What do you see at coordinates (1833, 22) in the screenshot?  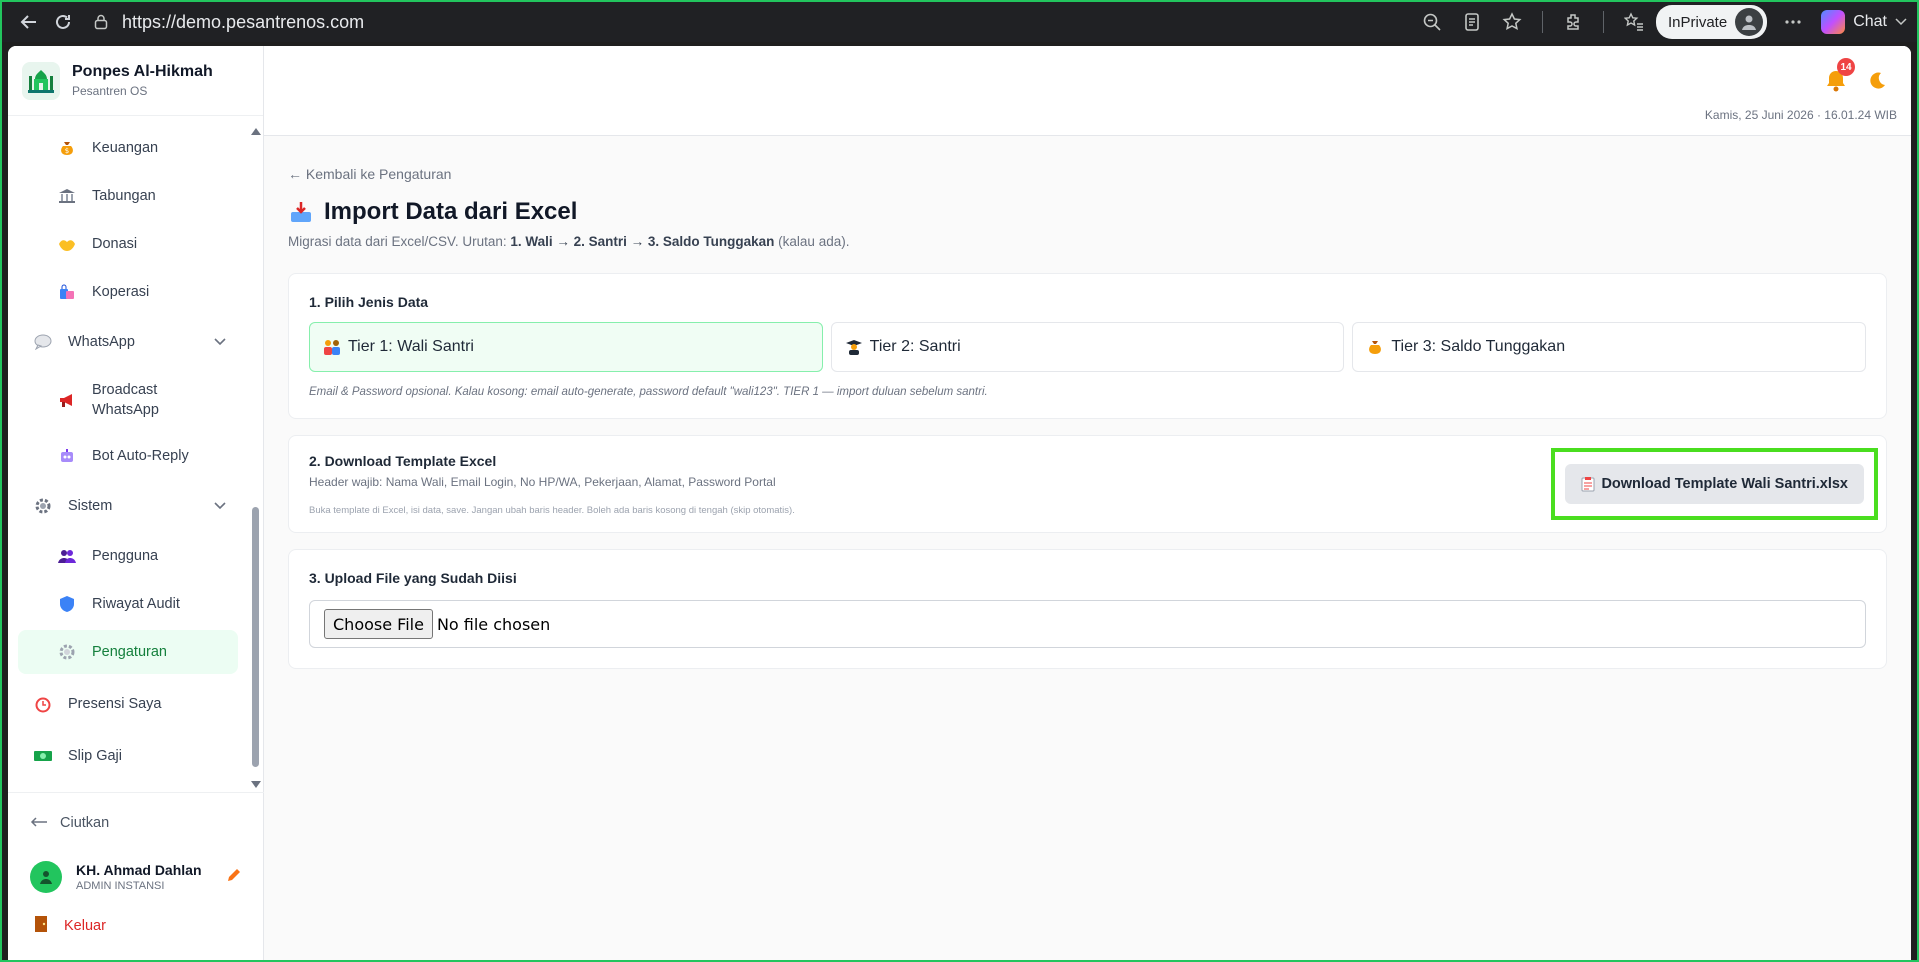 I see `copilot-icon` at bounding box center [1833, 22].